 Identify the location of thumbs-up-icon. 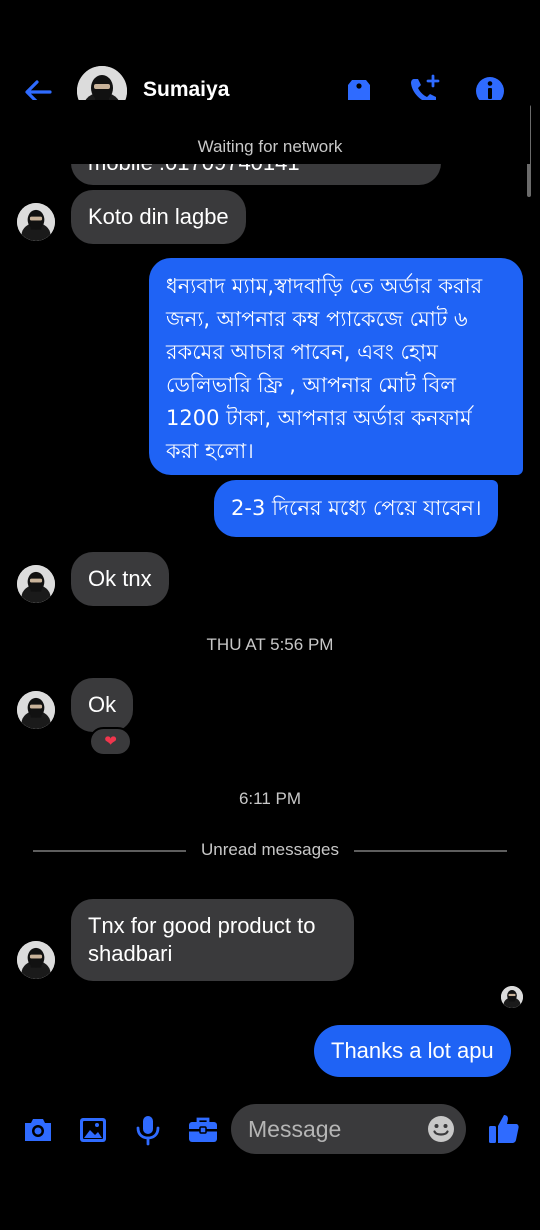
(504, 1129).